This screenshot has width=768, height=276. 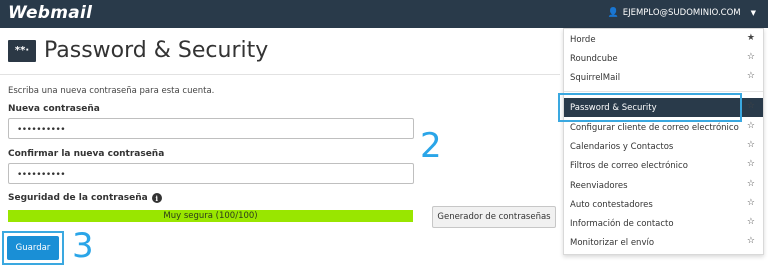 I want to click on confirm-password-field: ••••••••••, so click(x=211, y=173).